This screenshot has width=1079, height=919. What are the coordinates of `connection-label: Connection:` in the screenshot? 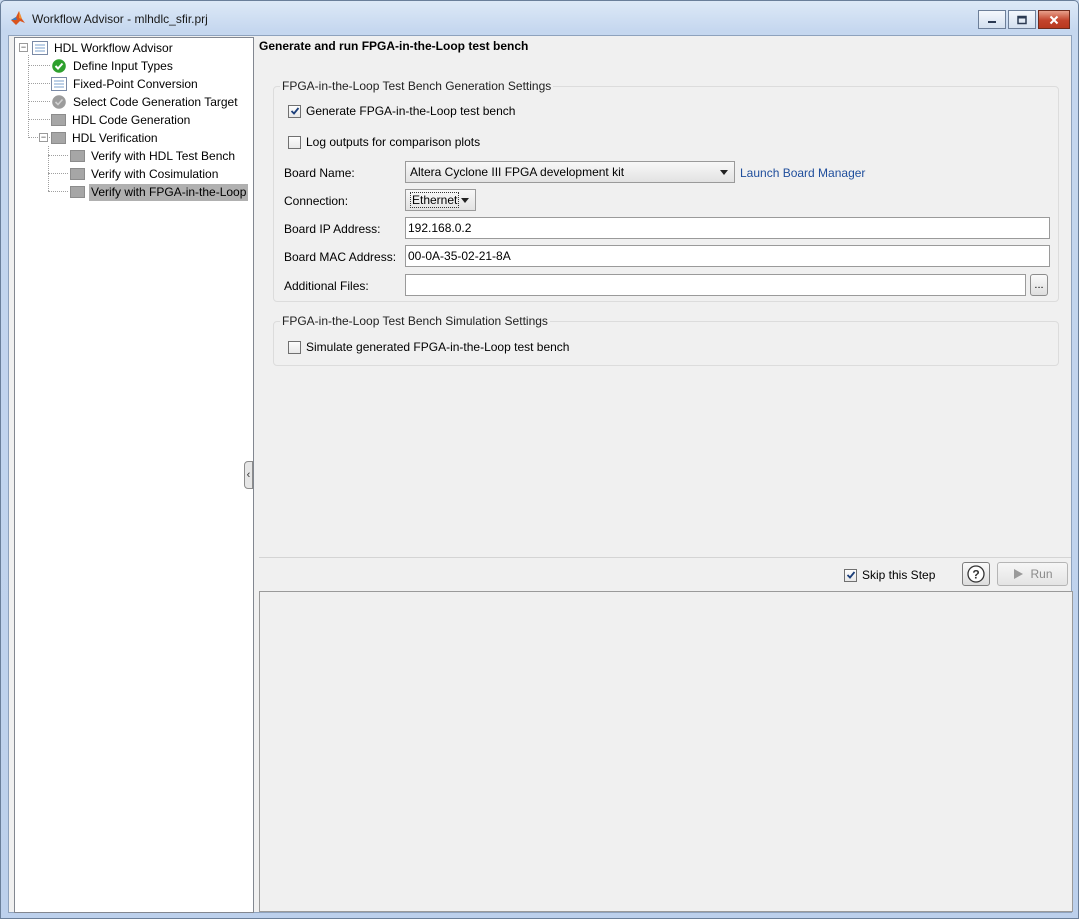 It's located at (316, 201).